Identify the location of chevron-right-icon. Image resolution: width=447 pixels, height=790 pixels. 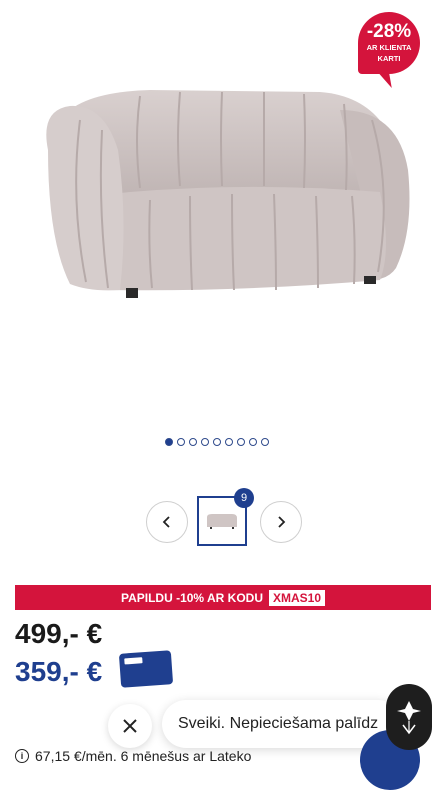
(282, 522).